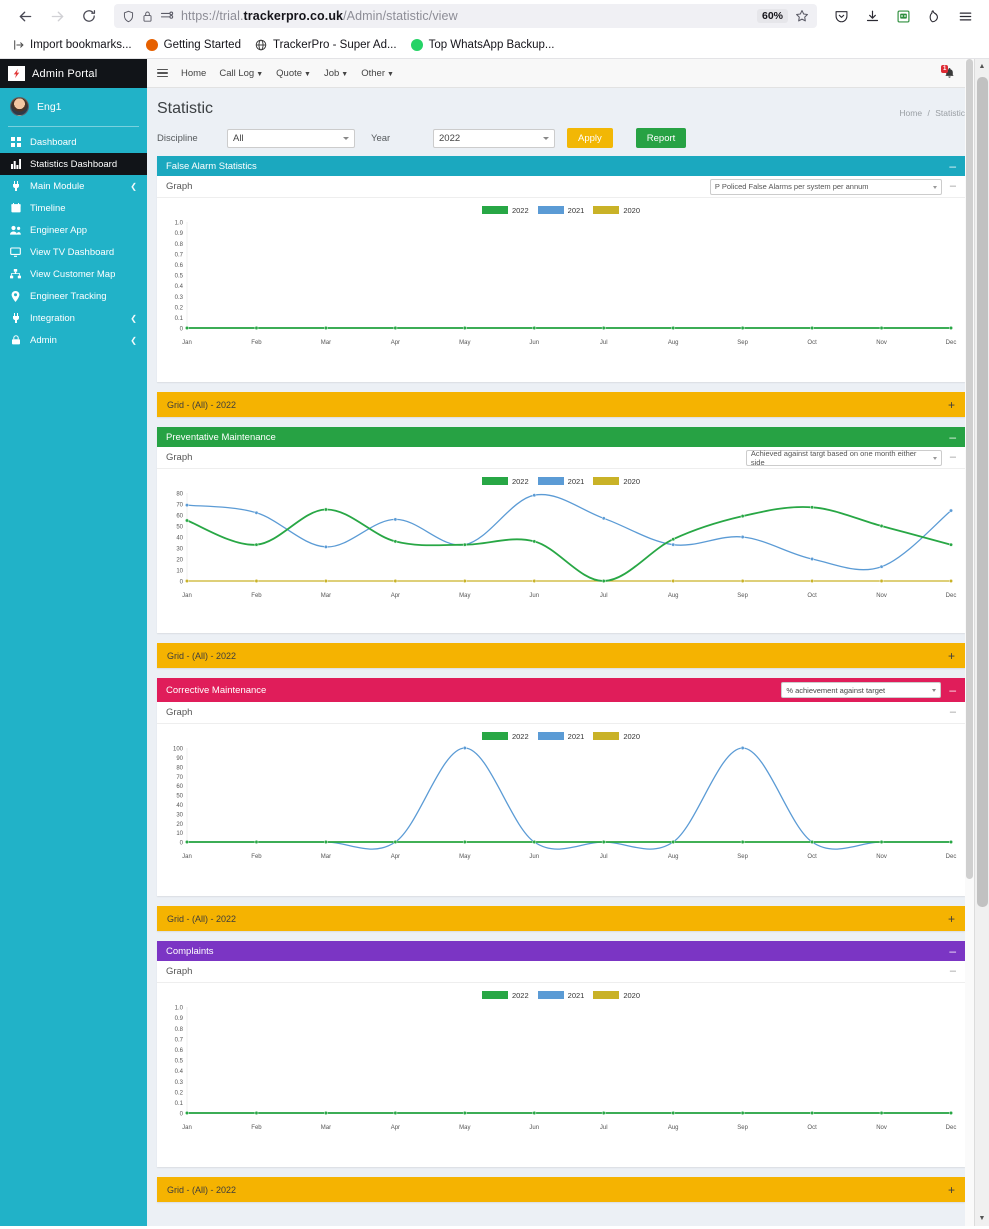 The width and height of the screenshot is (989, 1229). What do you see at coordinates (326, 596) in the screenshot?
I see `svg-text: Mar` at bounding box center [326, 596].